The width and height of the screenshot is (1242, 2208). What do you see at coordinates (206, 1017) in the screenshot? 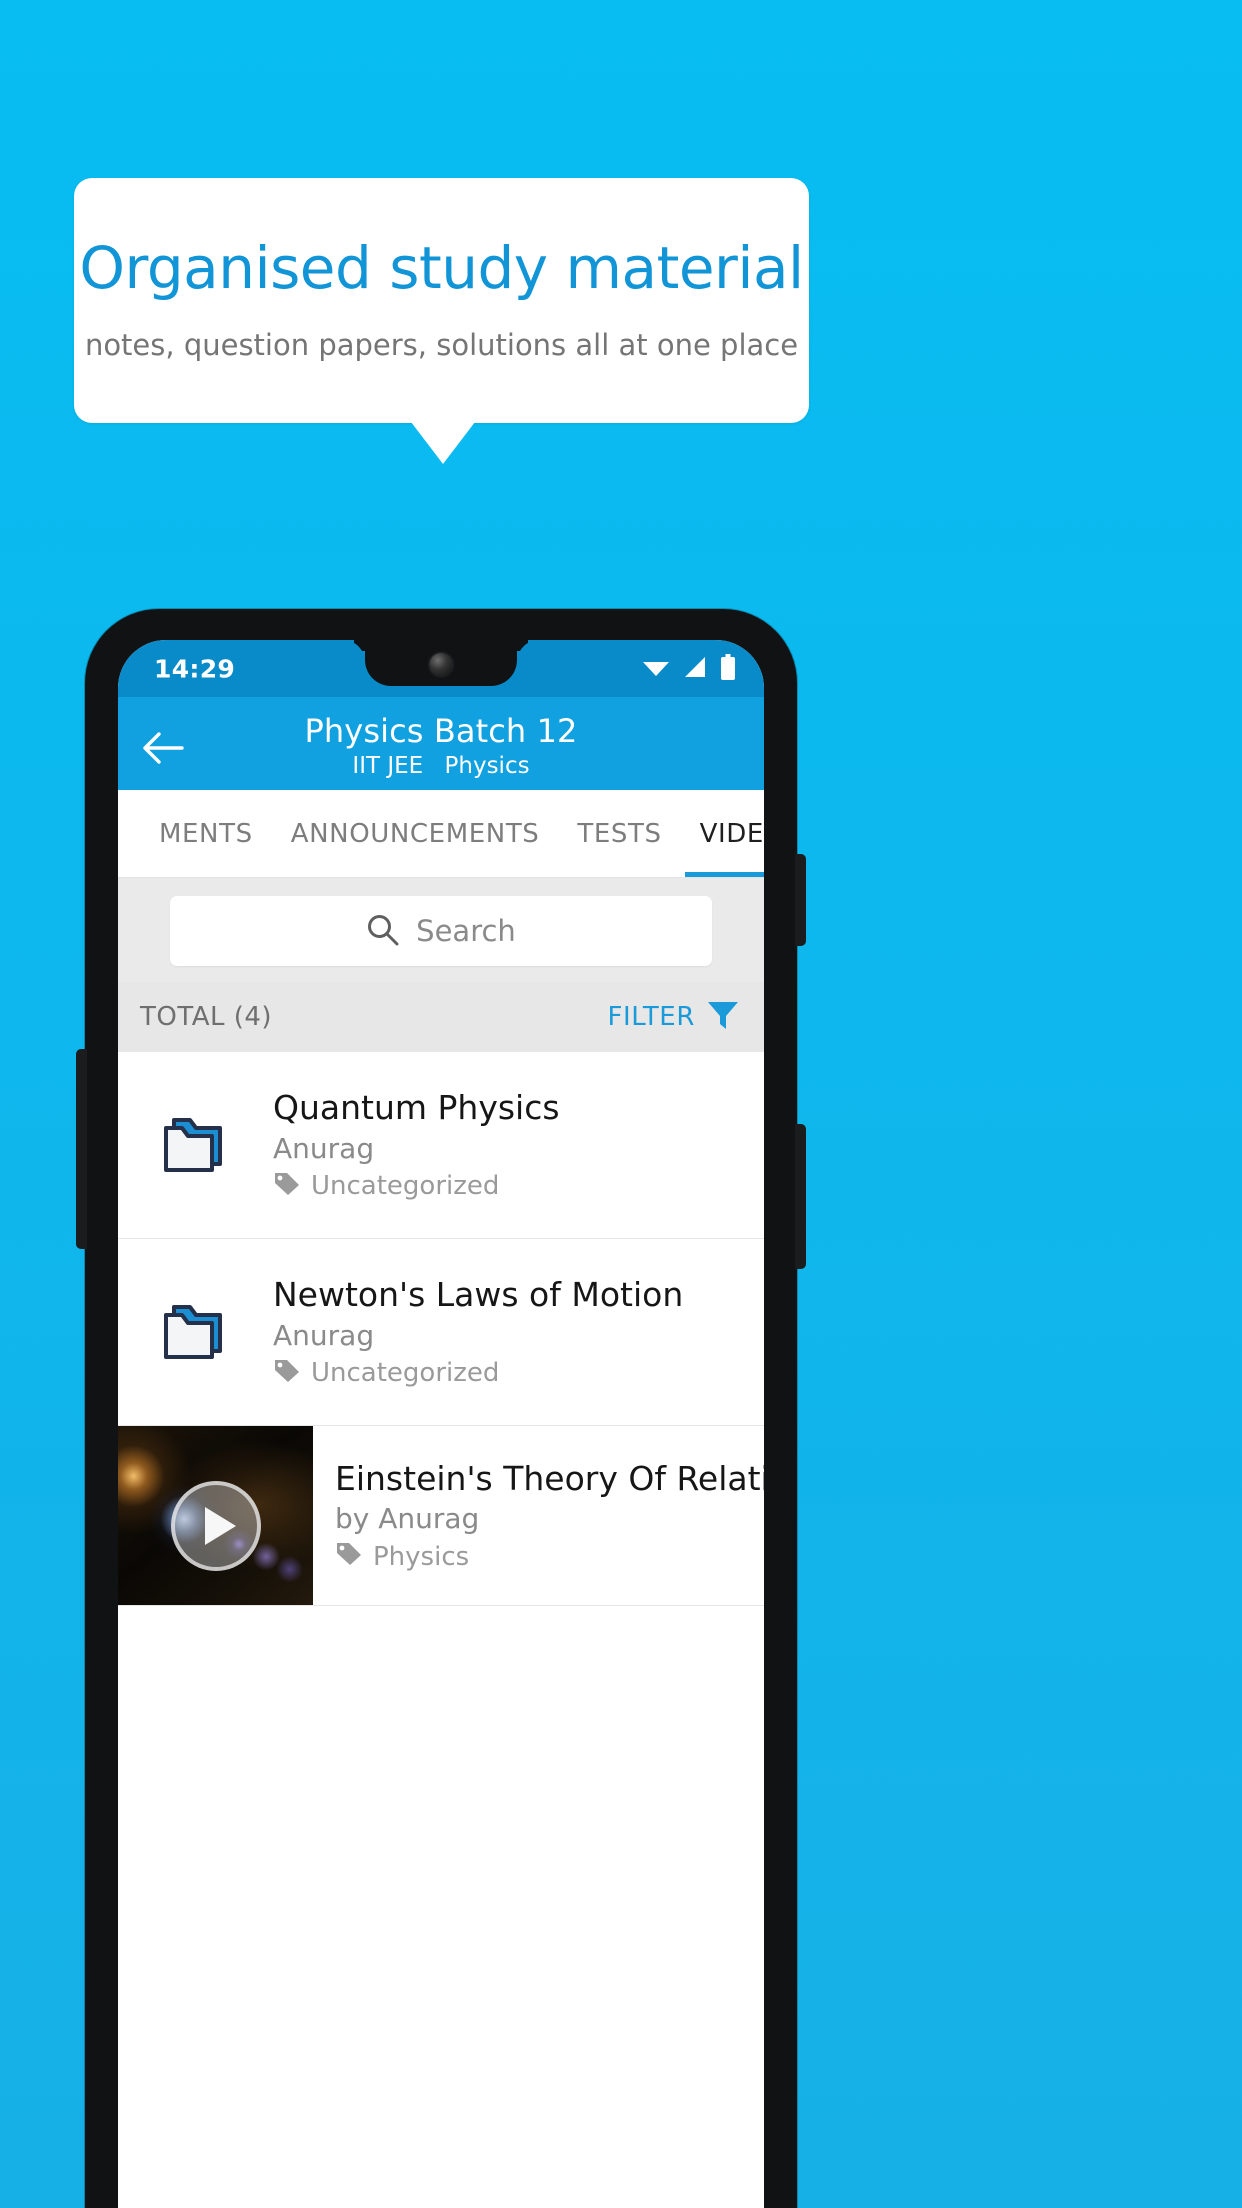
I see `total-count-label: TOTAL (4)` at bounding box center [206, 1017].